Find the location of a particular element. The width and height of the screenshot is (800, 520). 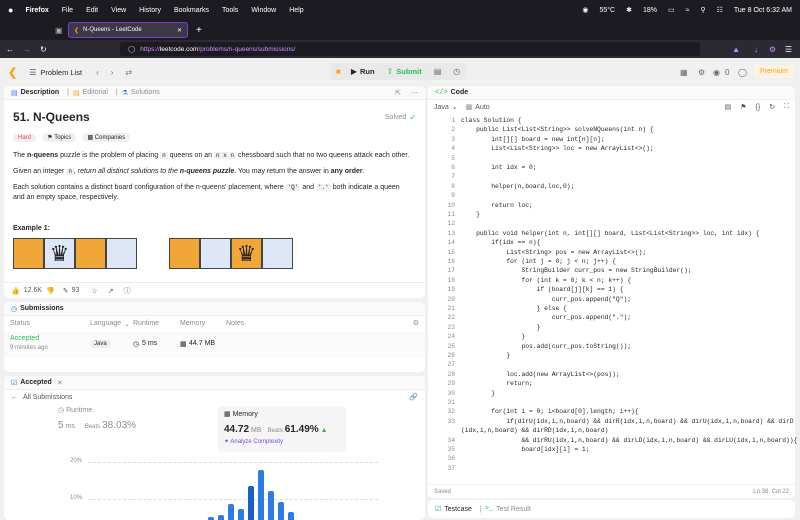

list-icon: ☰ is located at coordinates (32, 72).